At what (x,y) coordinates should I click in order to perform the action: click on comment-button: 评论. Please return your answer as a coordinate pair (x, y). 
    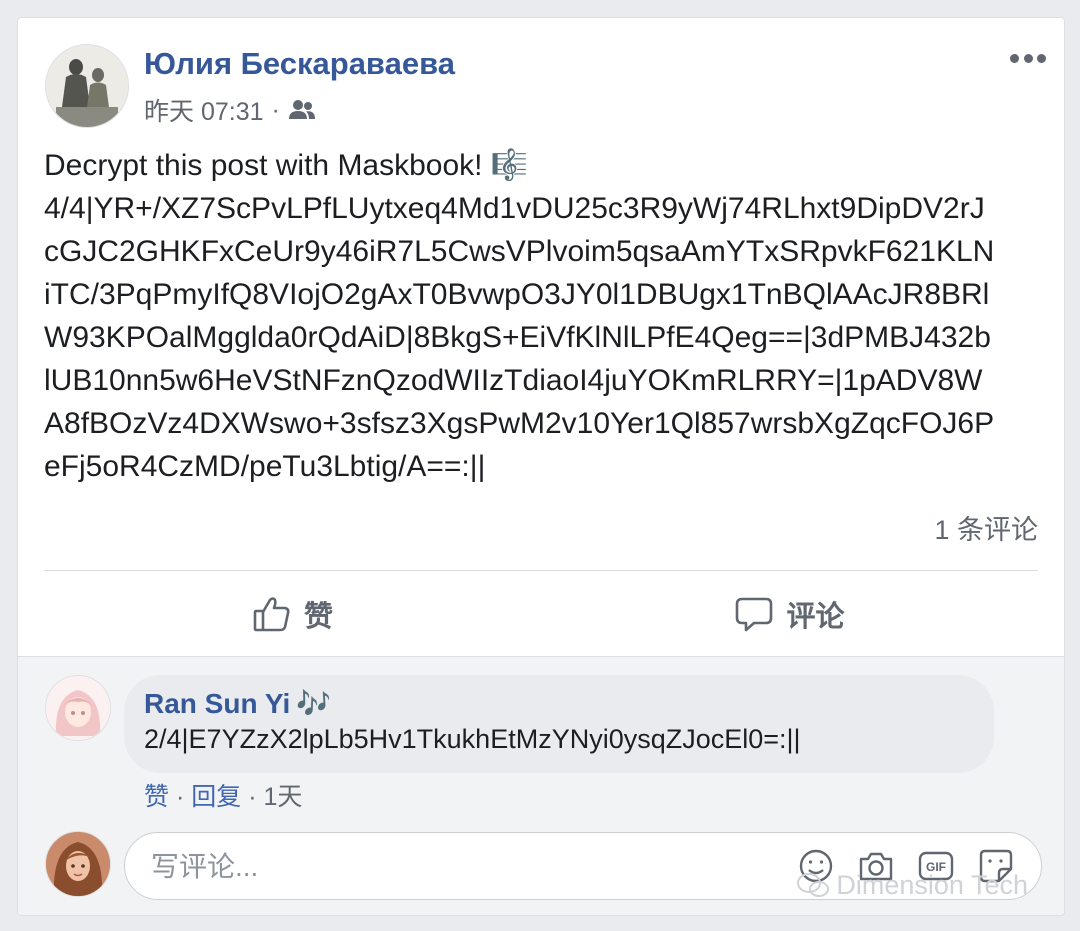
    Looking at the image, I should click on (789, 614).